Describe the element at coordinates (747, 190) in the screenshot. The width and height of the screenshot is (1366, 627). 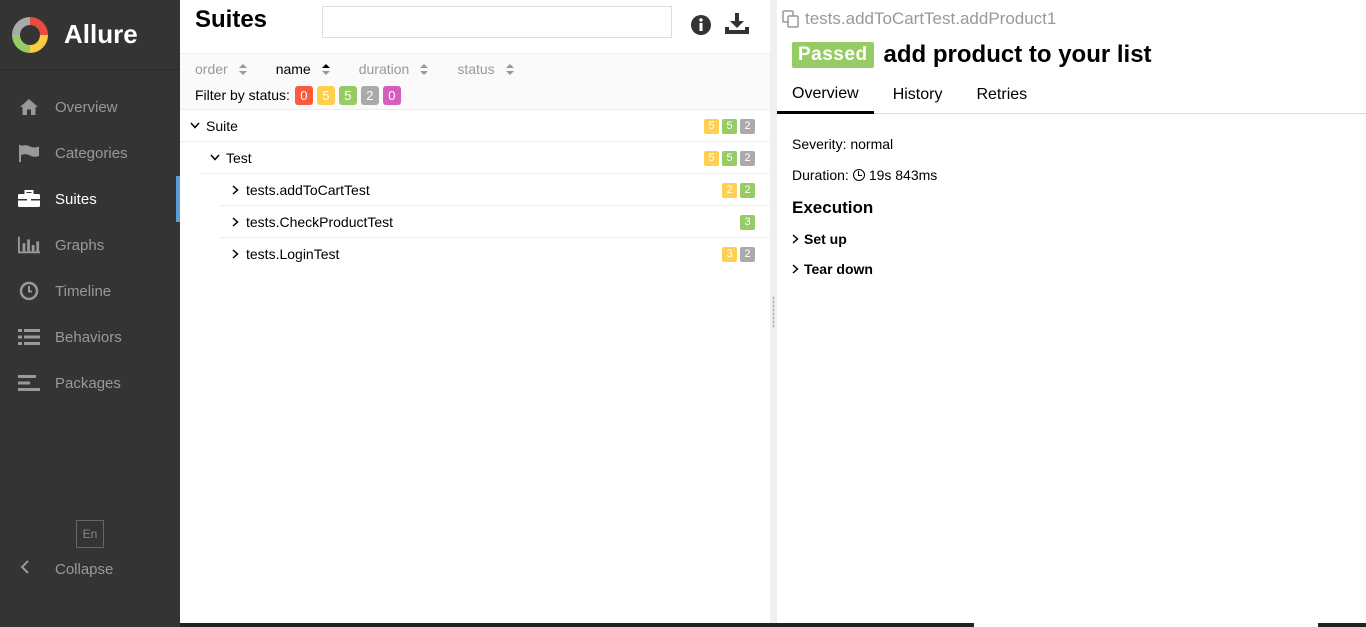
I see `count-passed: 2` at that location.